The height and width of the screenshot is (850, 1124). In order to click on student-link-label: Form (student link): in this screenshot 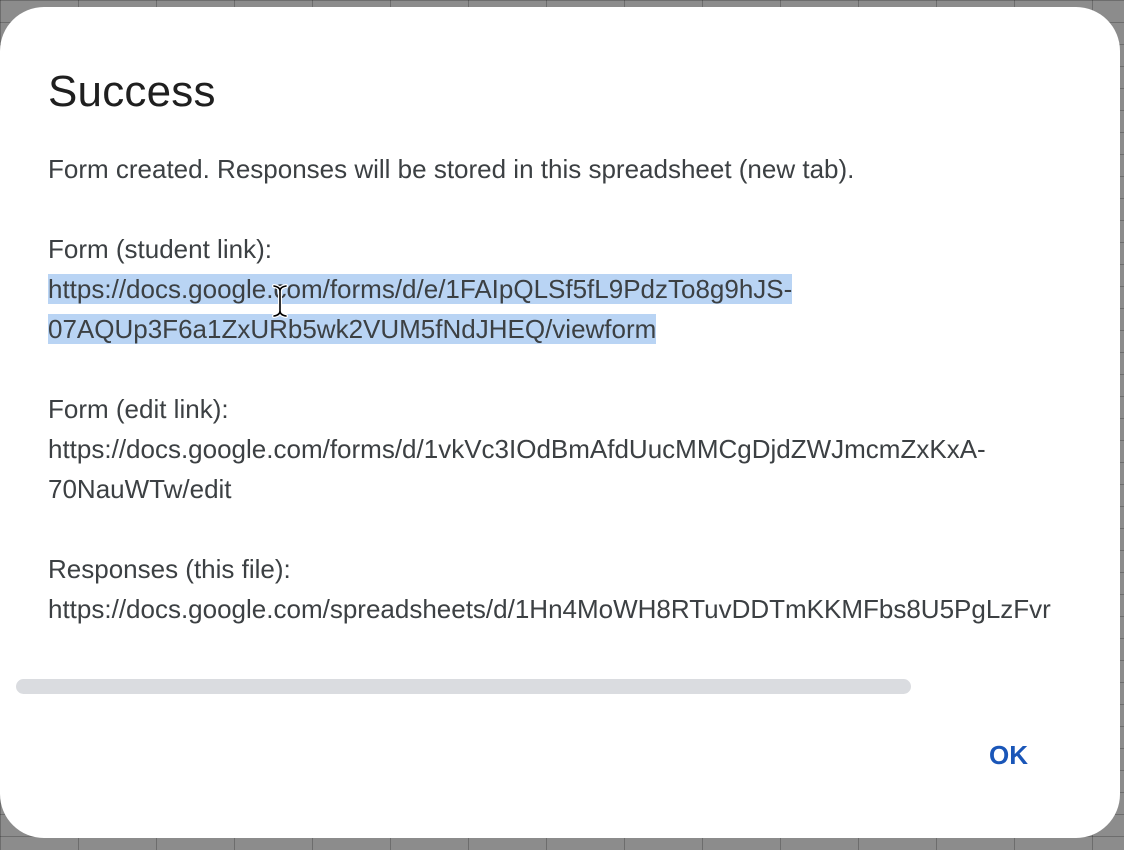, I will do `click(160, 249)`.